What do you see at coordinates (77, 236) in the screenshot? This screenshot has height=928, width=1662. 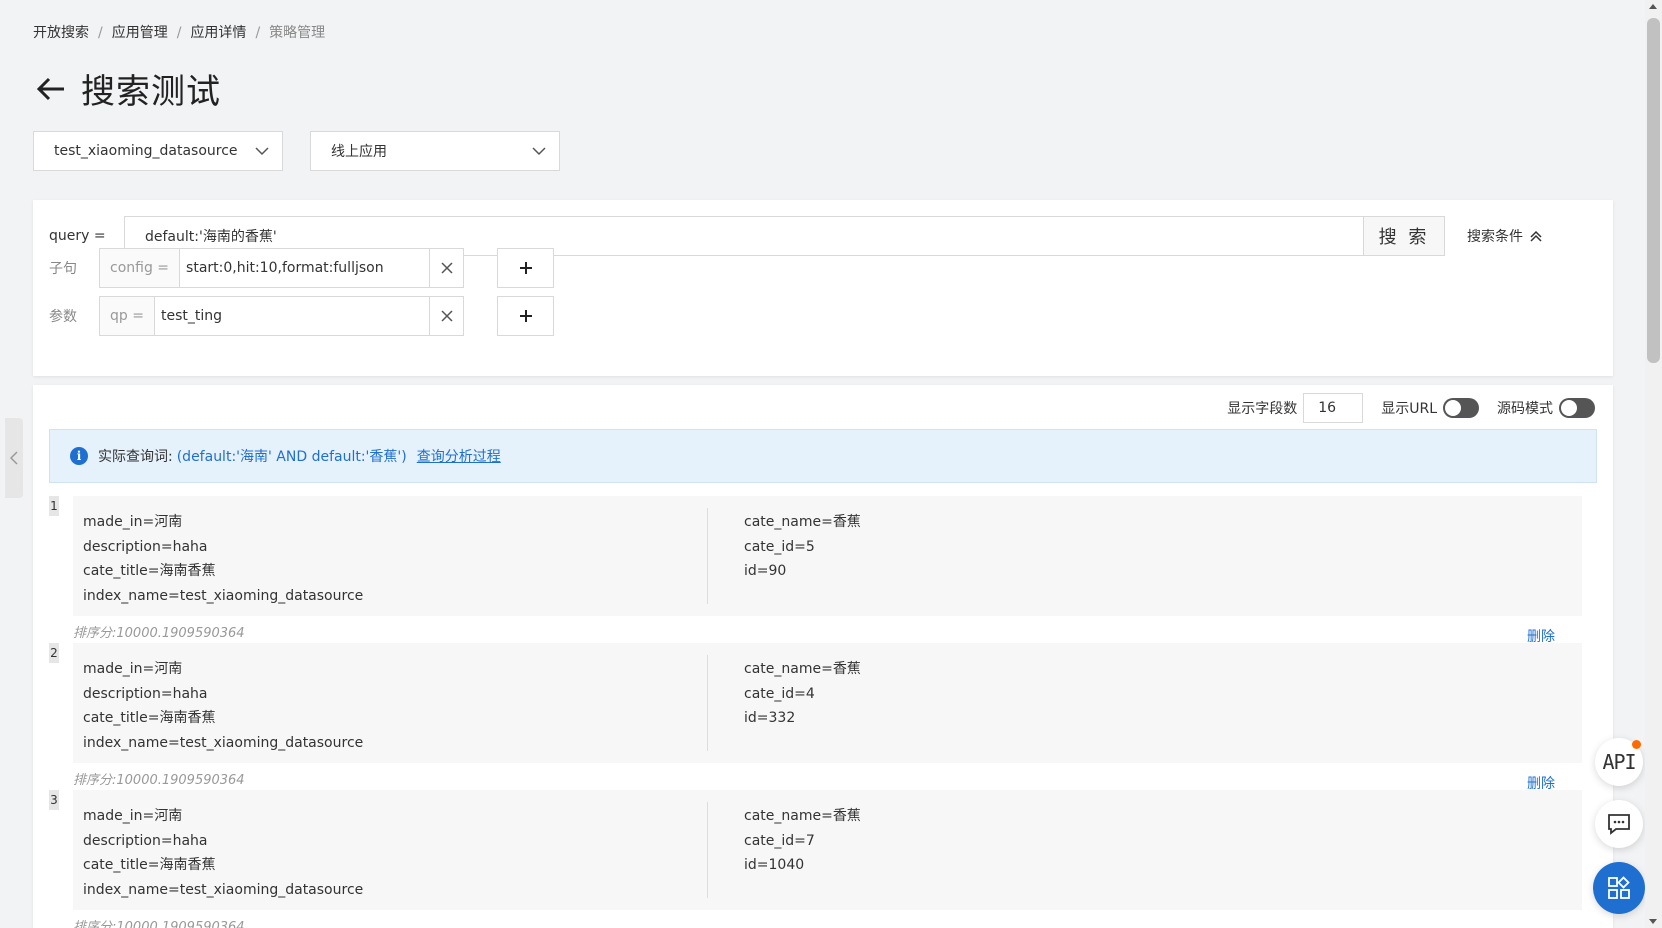 I see `query-label: query =` at bounding box center [77, 236].